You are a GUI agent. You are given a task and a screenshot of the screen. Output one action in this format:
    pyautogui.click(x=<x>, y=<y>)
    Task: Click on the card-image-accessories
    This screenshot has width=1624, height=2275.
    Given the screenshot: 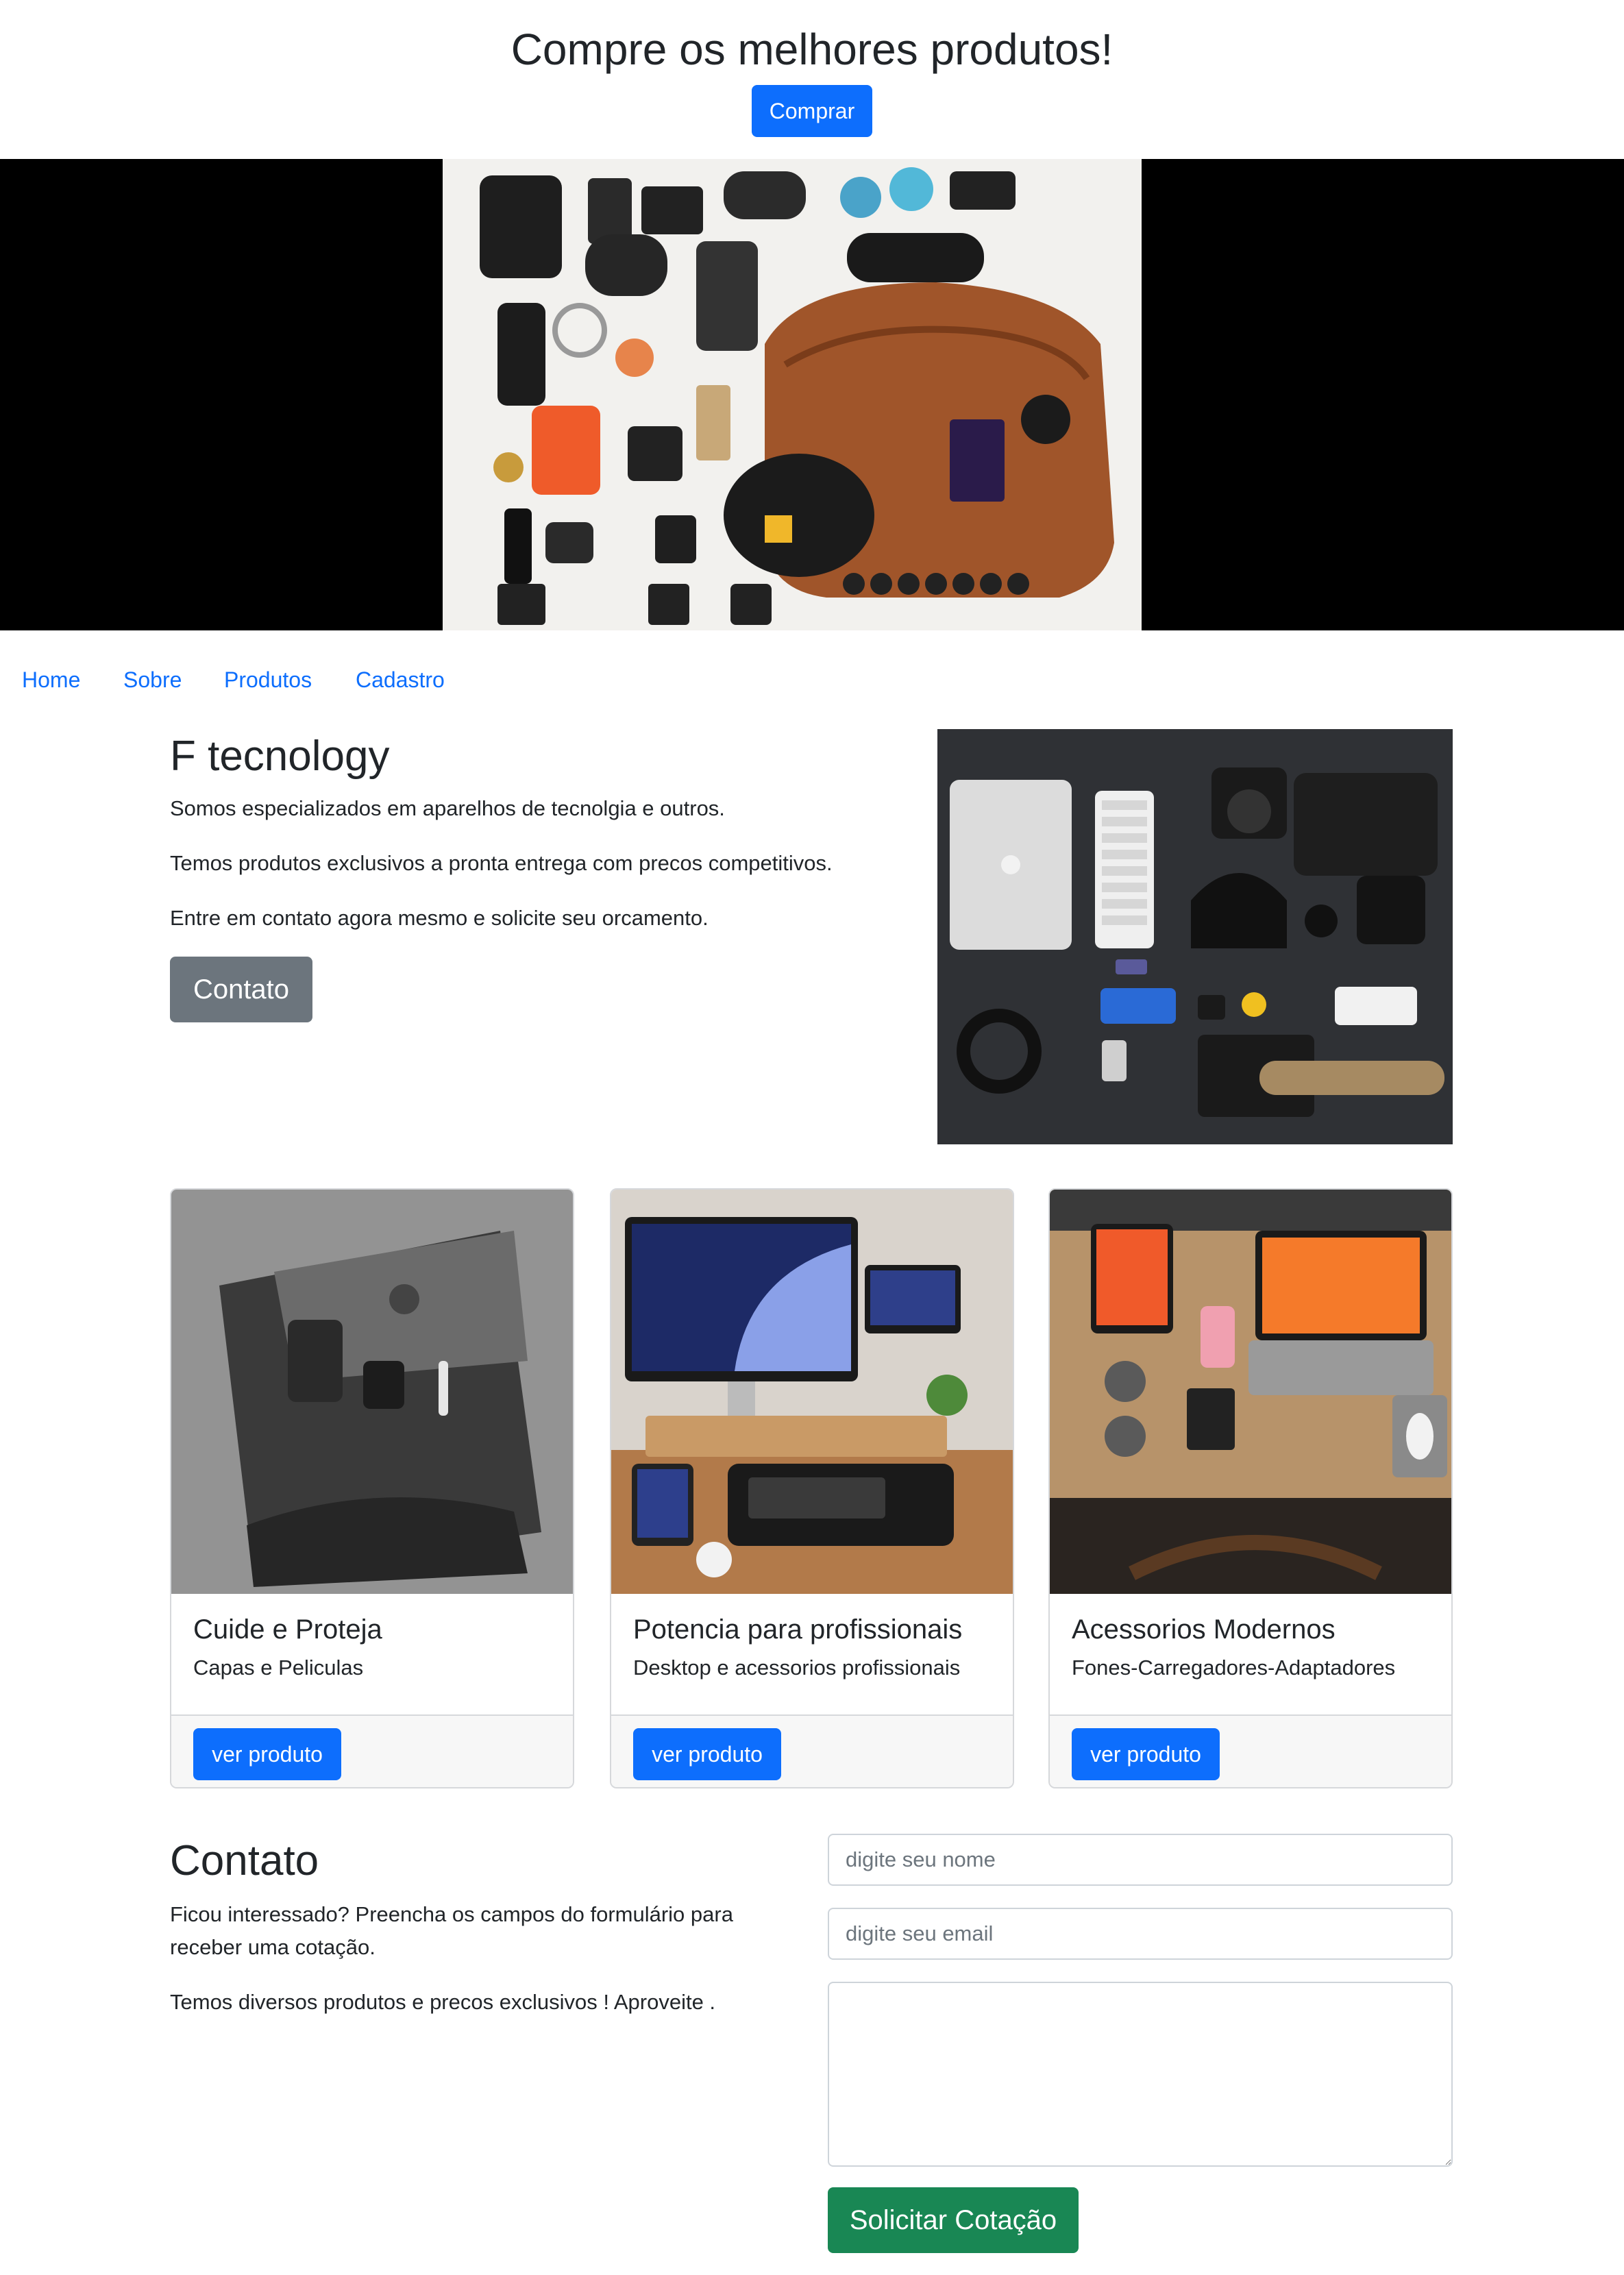 What is the action you would take?
    pyautogui.click(x=1250, y=1392)
    